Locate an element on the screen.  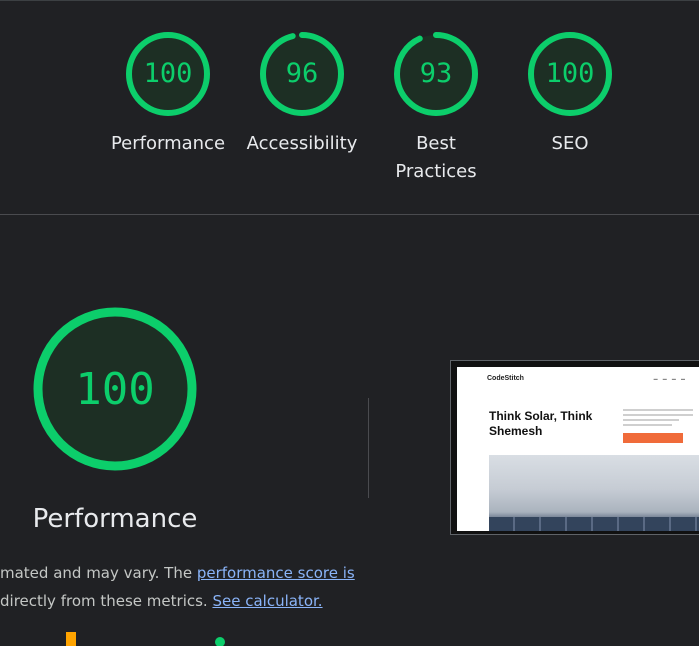
metric-fail-icon is located at coordinates (71, 639).